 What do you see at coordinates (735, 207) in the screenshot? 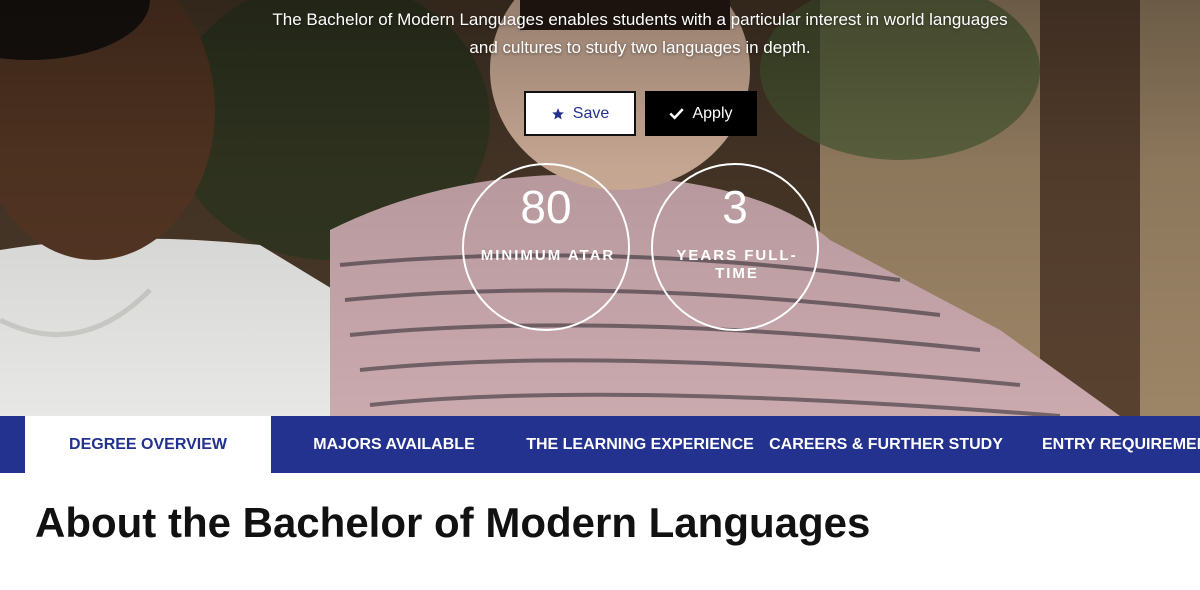
I see `stat-value: 3` at bounding box center [735, 207].